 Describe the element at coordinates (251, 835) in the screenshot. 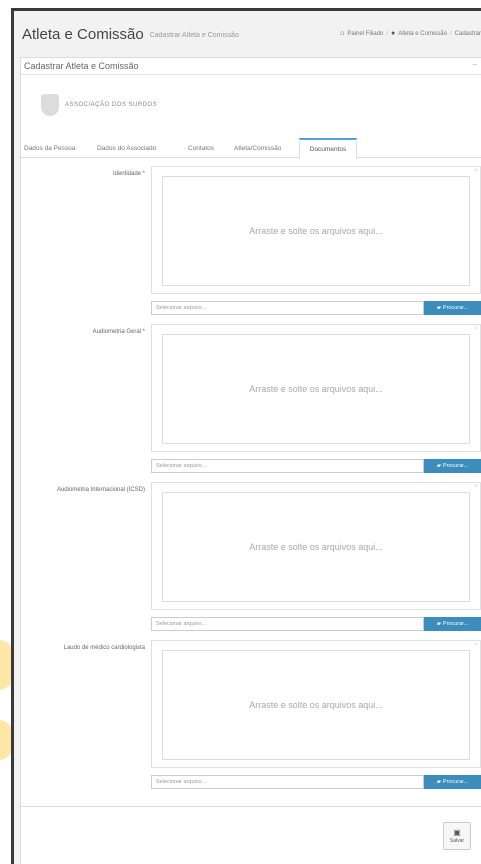

I see `form-footer: ▣ Salvar` at that location.